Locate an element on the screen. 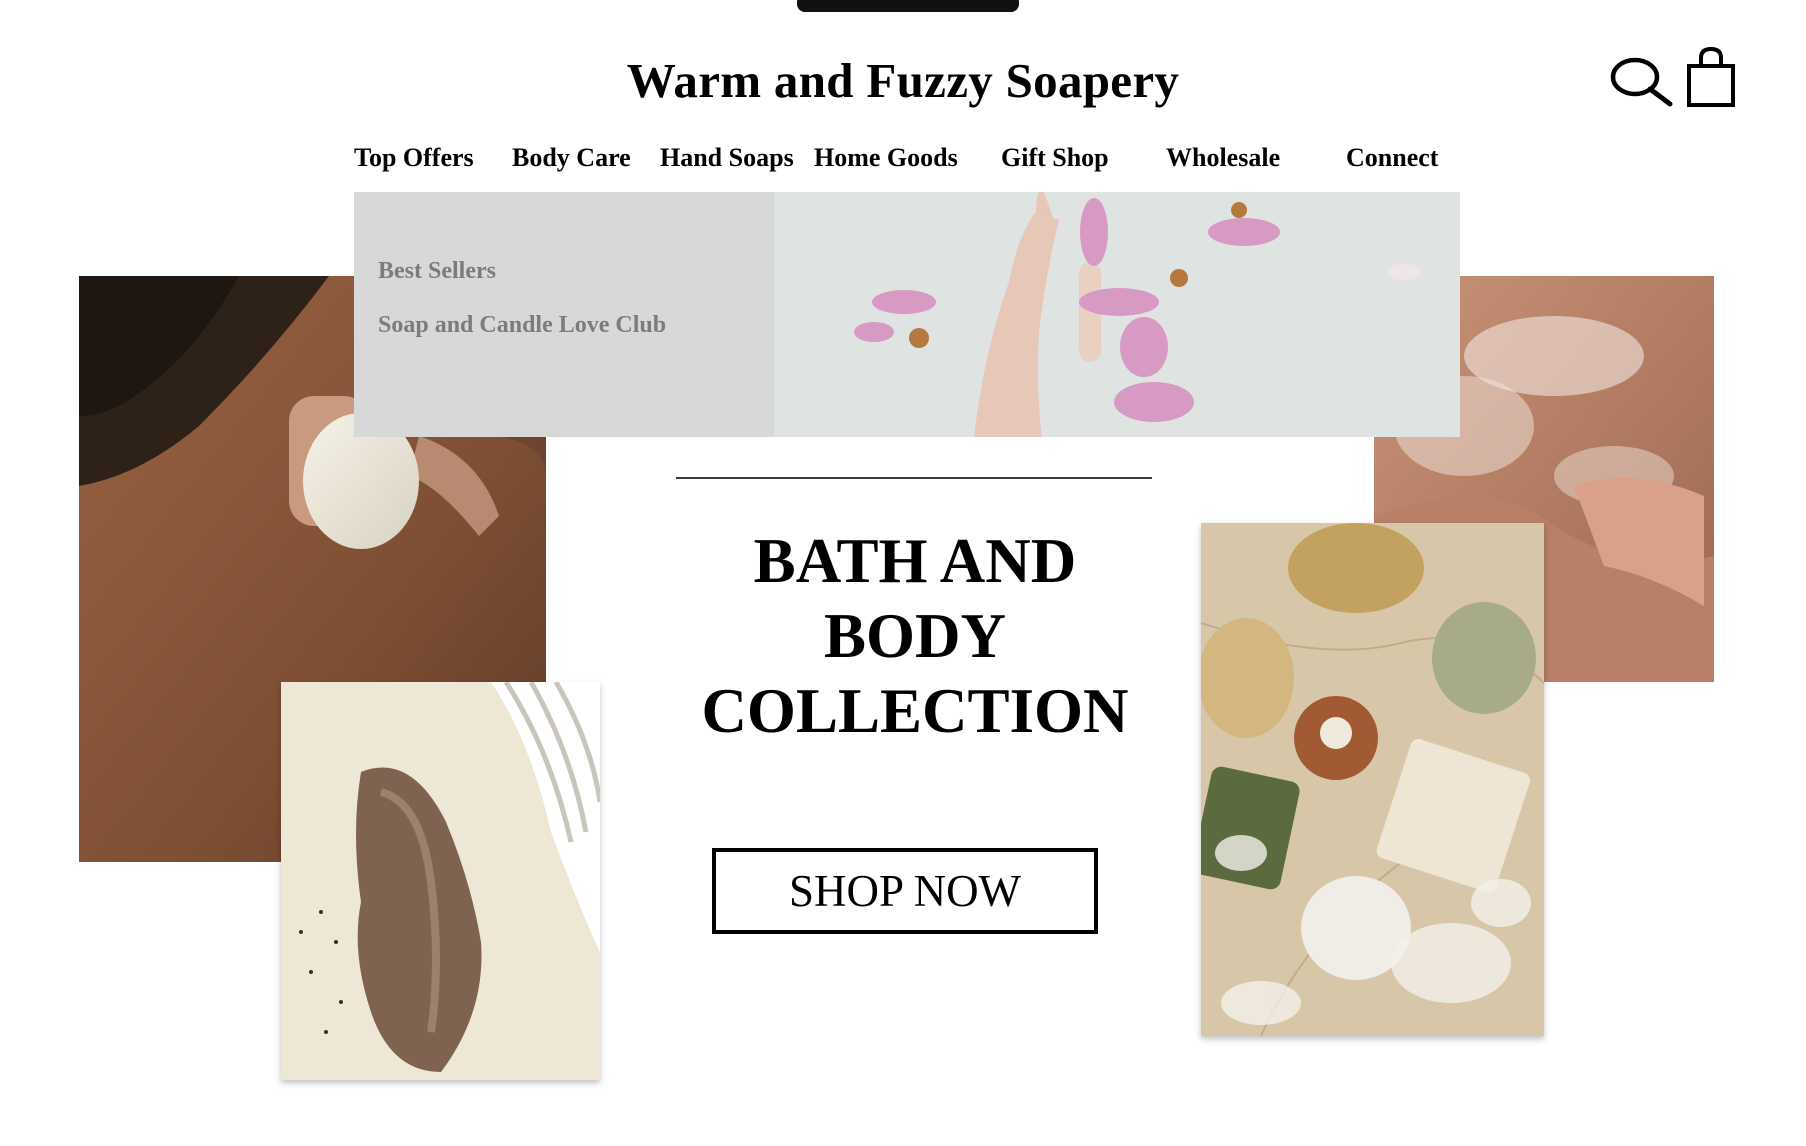 The width and height of the screenshot is (1806, 1146). search-icon is located at coordinates (1641, 82).